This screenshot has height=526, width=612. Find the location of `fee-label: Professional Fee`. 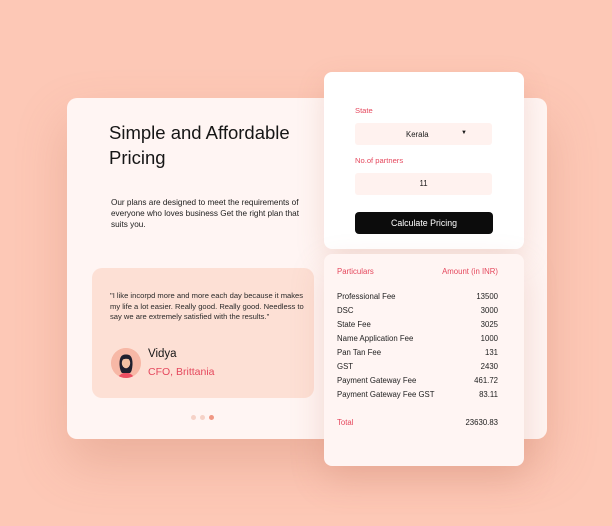

fee-label: Professional Fee is located at coordinates (366, 296).